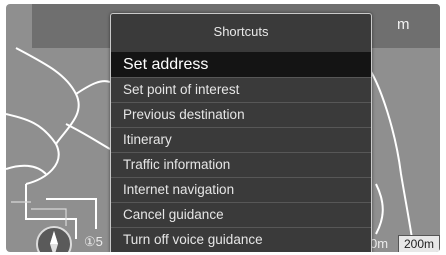 The image size is (446, 255). Describe the element at coordinates (93, 241) in the screenshot. I see `info-indicator: ①5` at that location.